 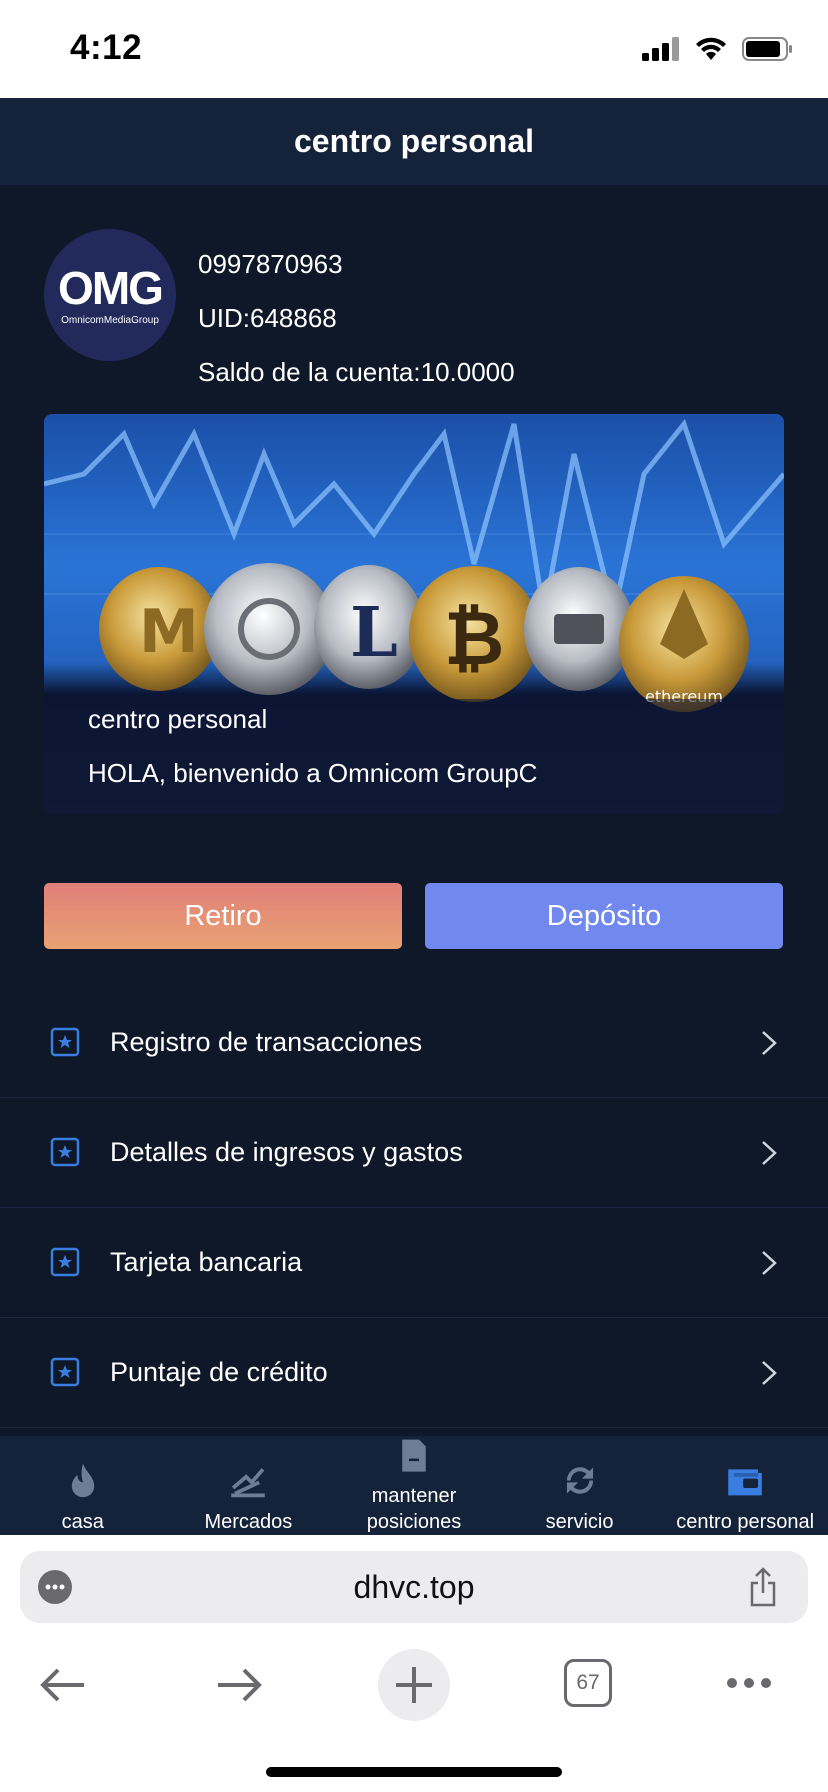 I want to click on flame-icon, so click(x=82, y=1480).